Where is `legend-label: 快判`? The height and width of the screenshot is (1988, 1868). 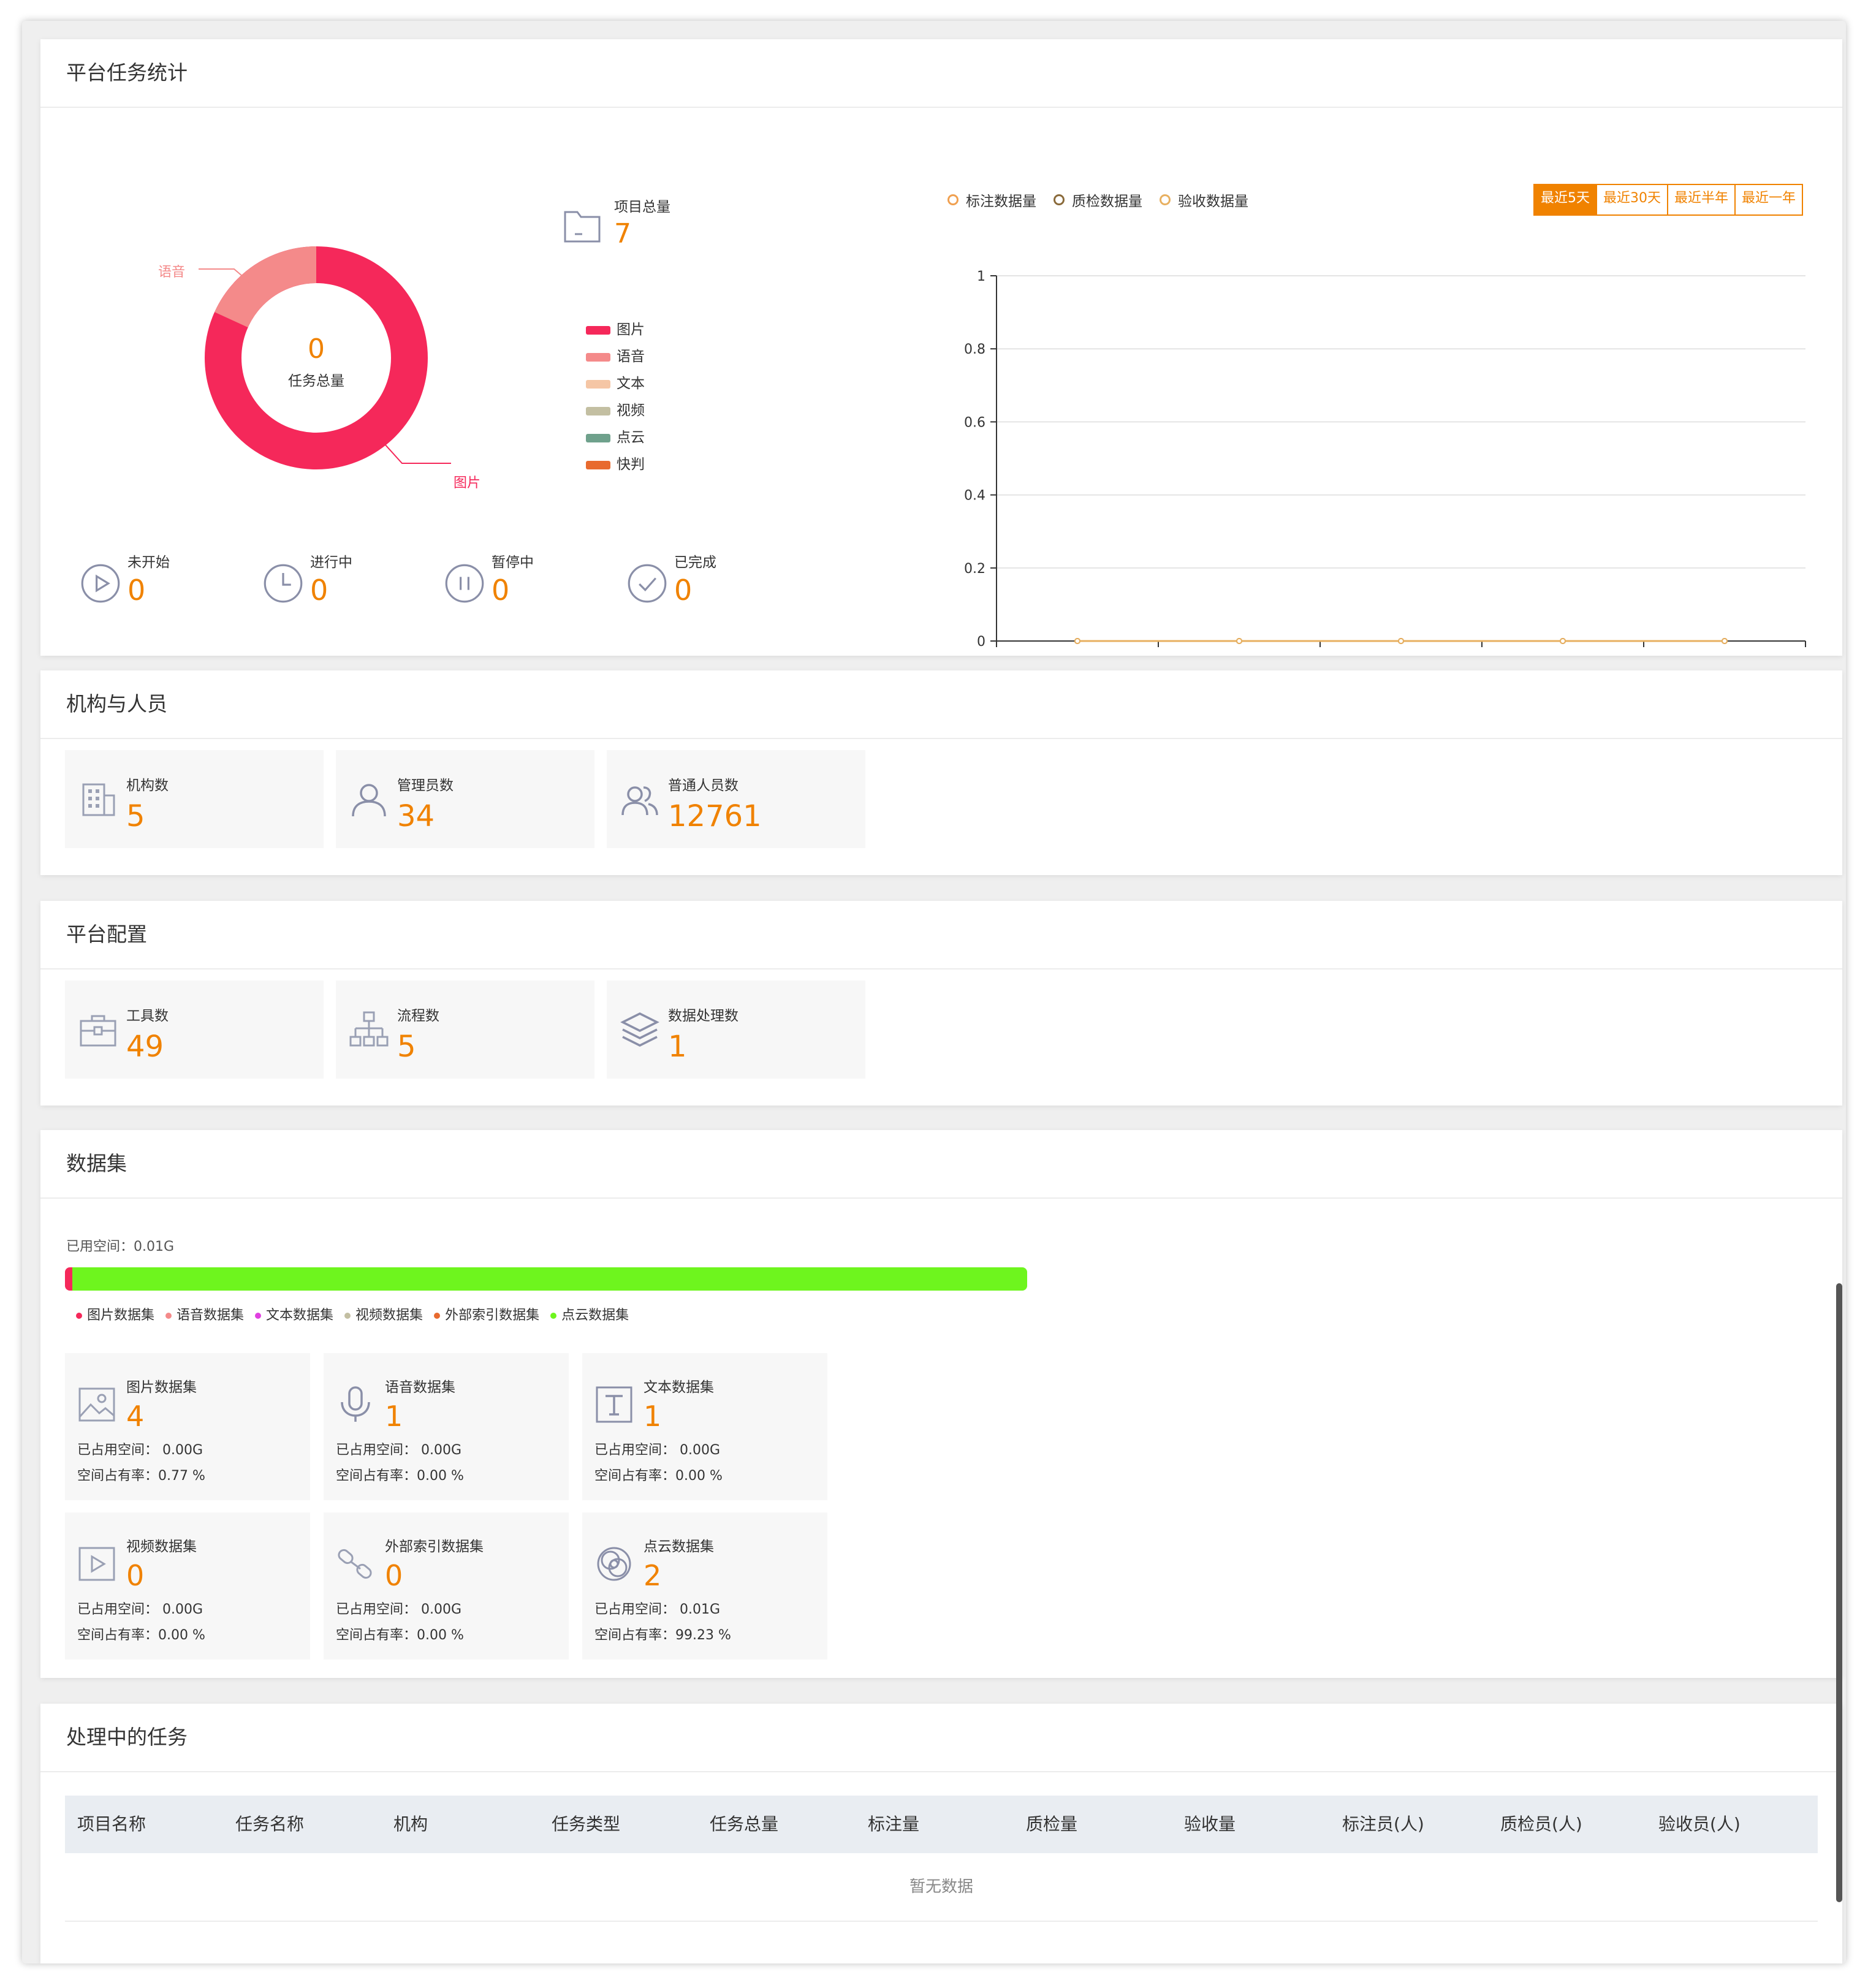 legend-label: 快判 is located at coordinates (631, 464).